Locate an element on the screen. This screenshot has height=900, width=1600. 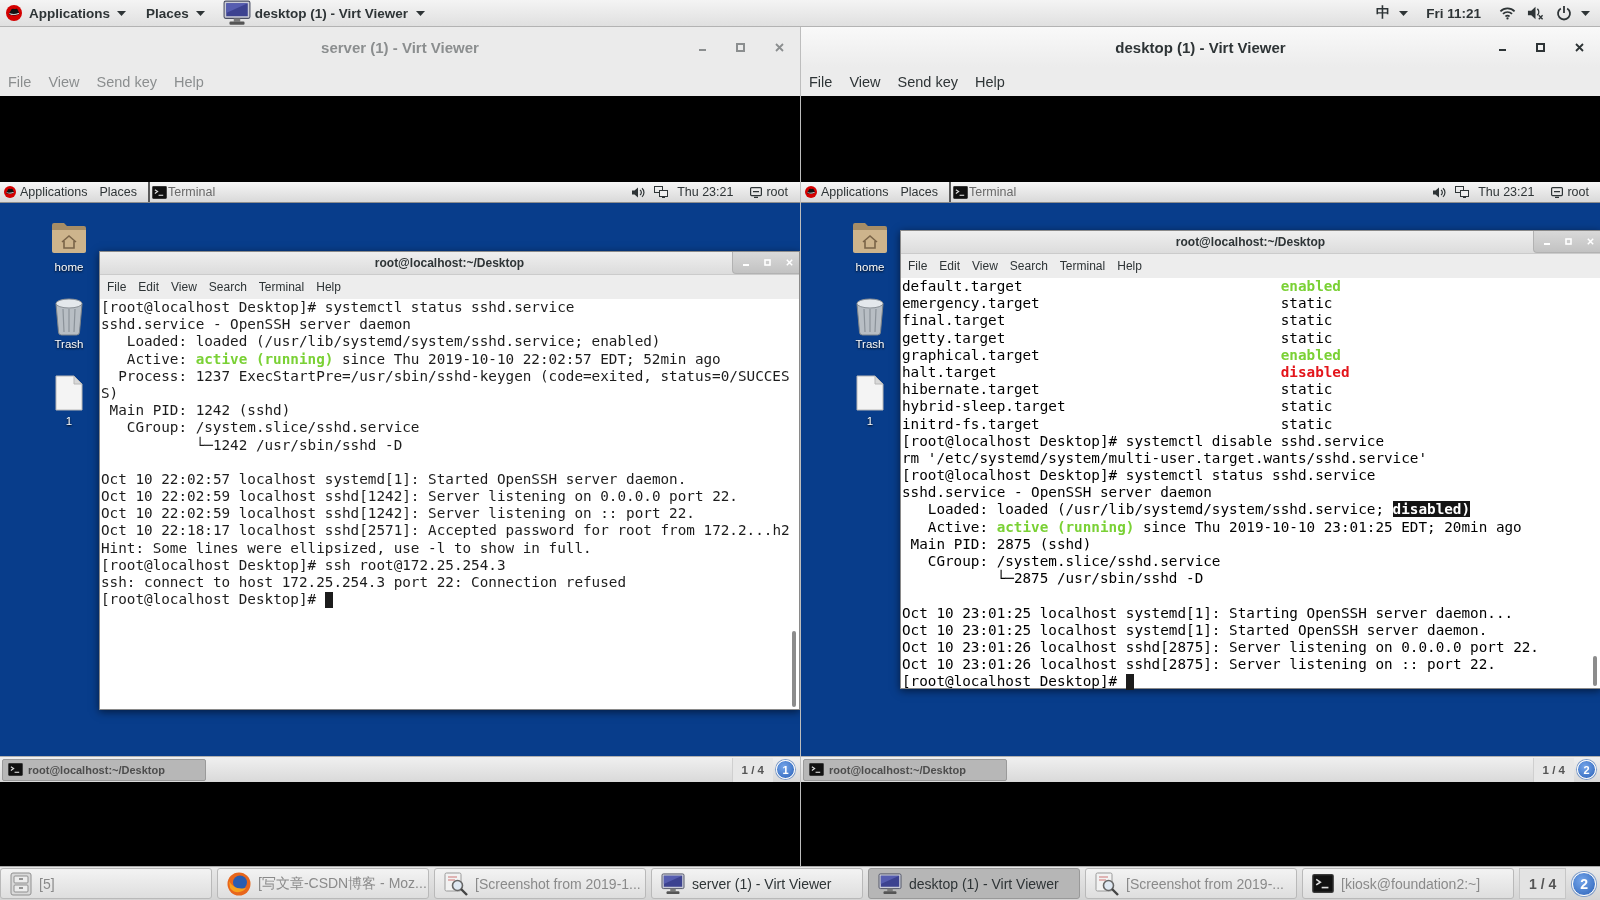
unit-name: halt.target is located at coordinates (949, 371).